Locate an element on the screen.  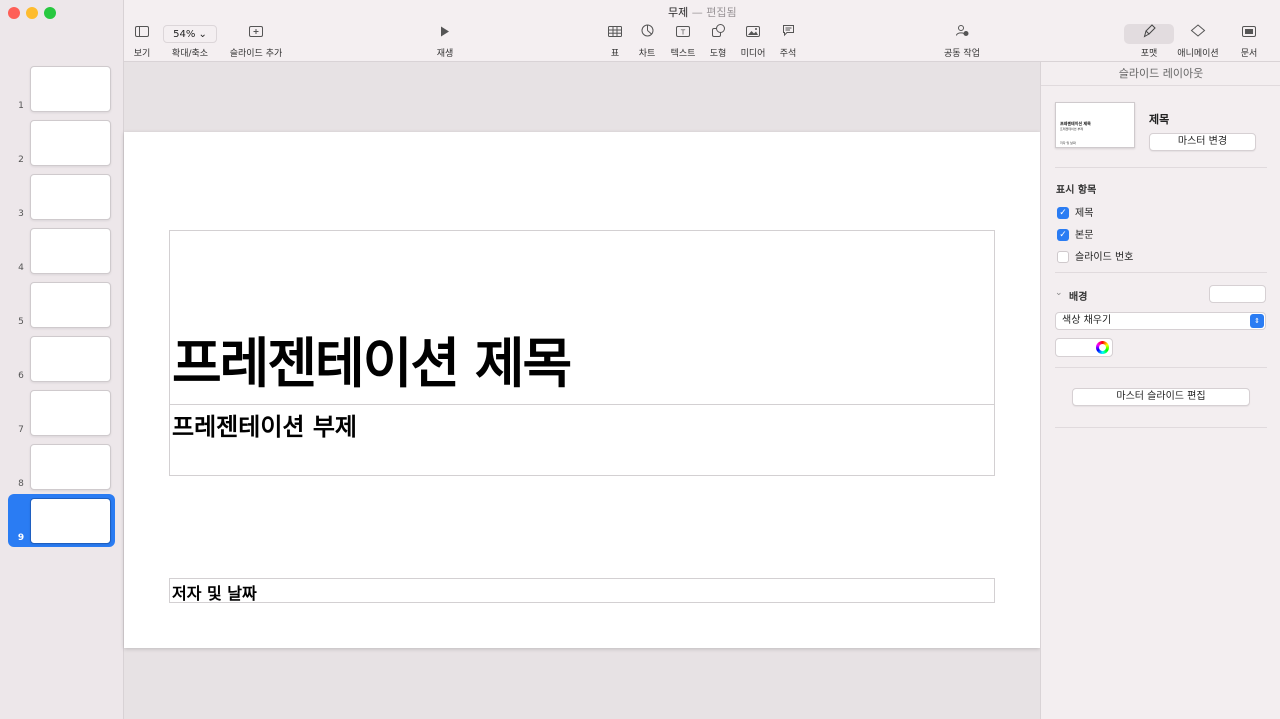
author-date-placeholder: 저자 및 날짜 is located at coordinates (582, 590).